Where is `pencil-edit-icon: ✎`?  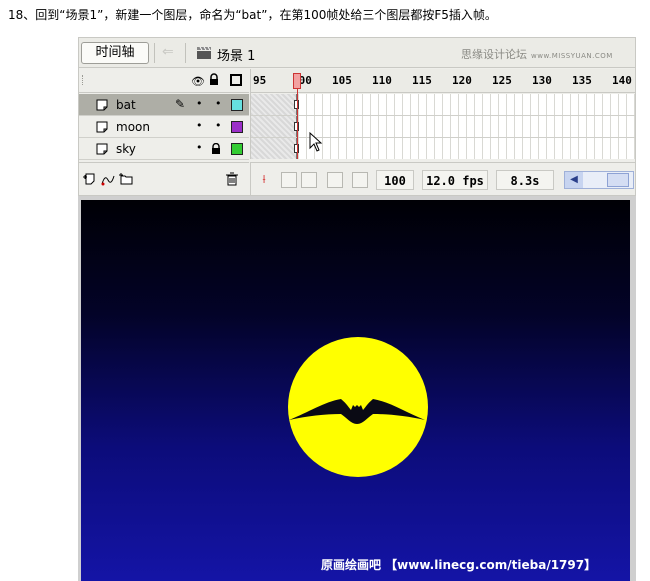
pencil-edit-icon: ✎ is located at coordinates (180, 104).